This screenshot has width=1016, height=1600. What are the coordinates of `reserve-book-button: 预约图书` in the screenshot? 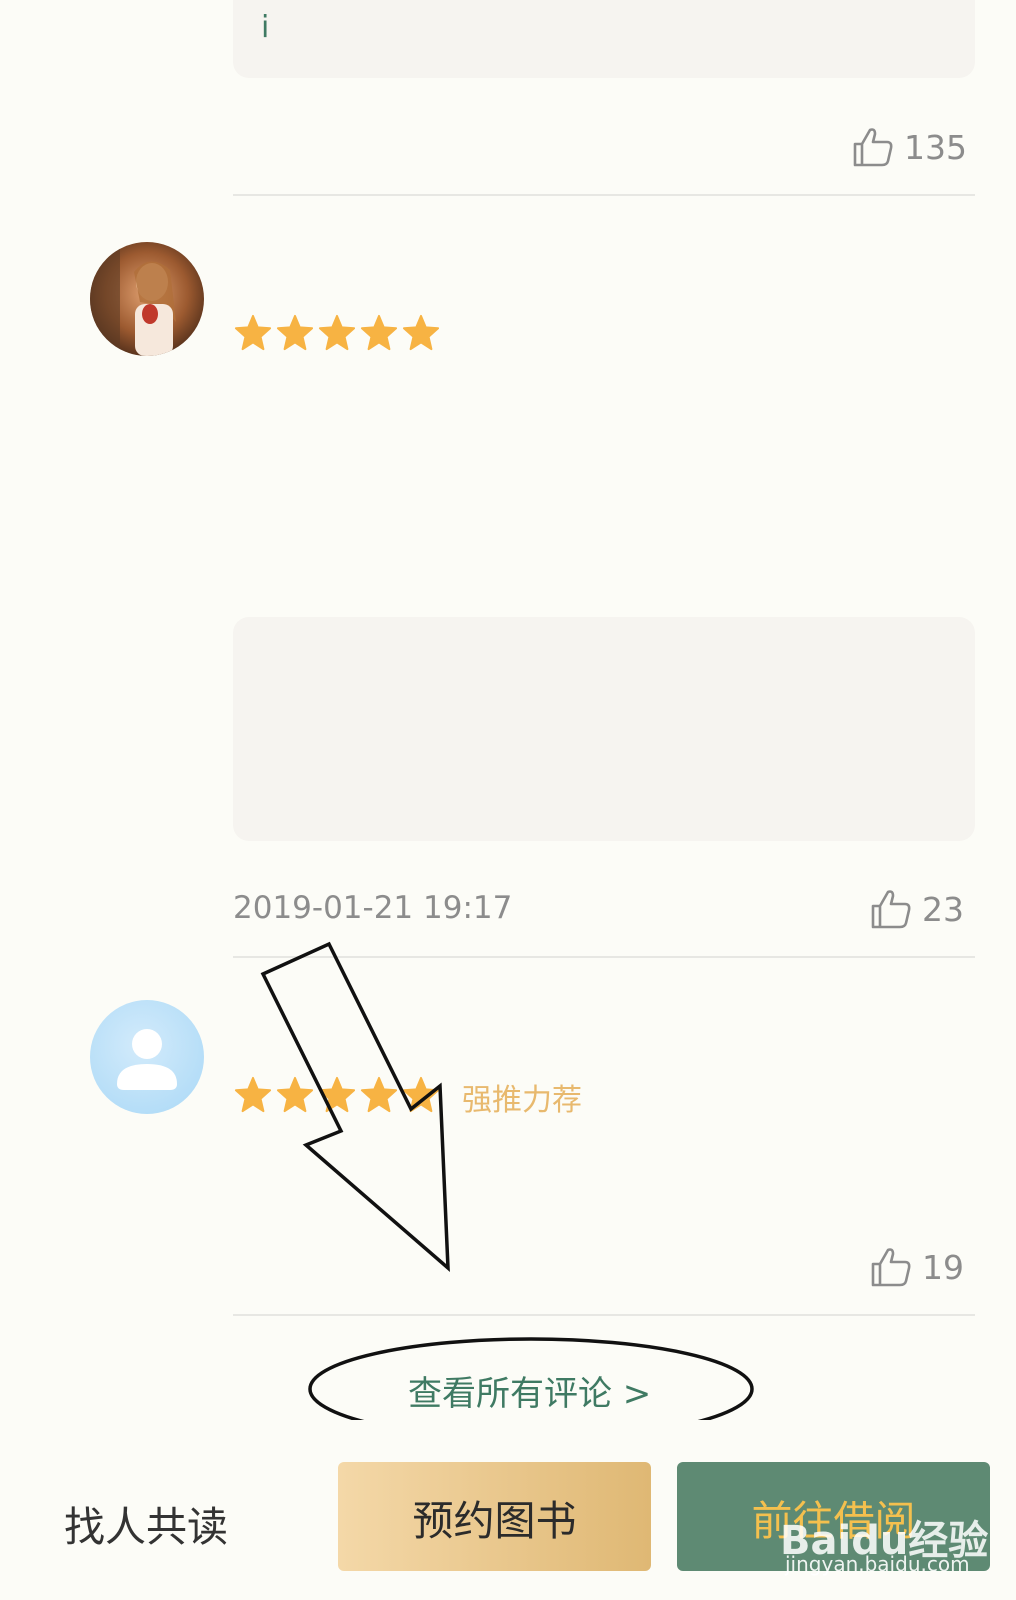 It's located at (494, 1516).